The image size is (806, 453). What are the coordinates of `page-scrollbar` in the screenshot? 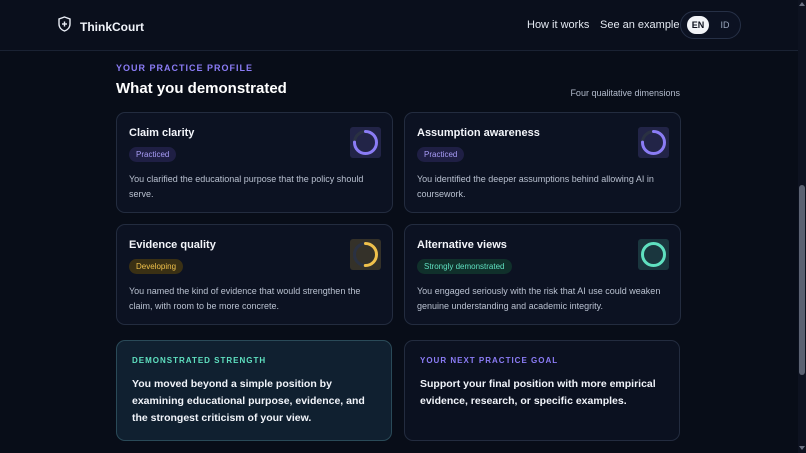 It's located at (802, 226).